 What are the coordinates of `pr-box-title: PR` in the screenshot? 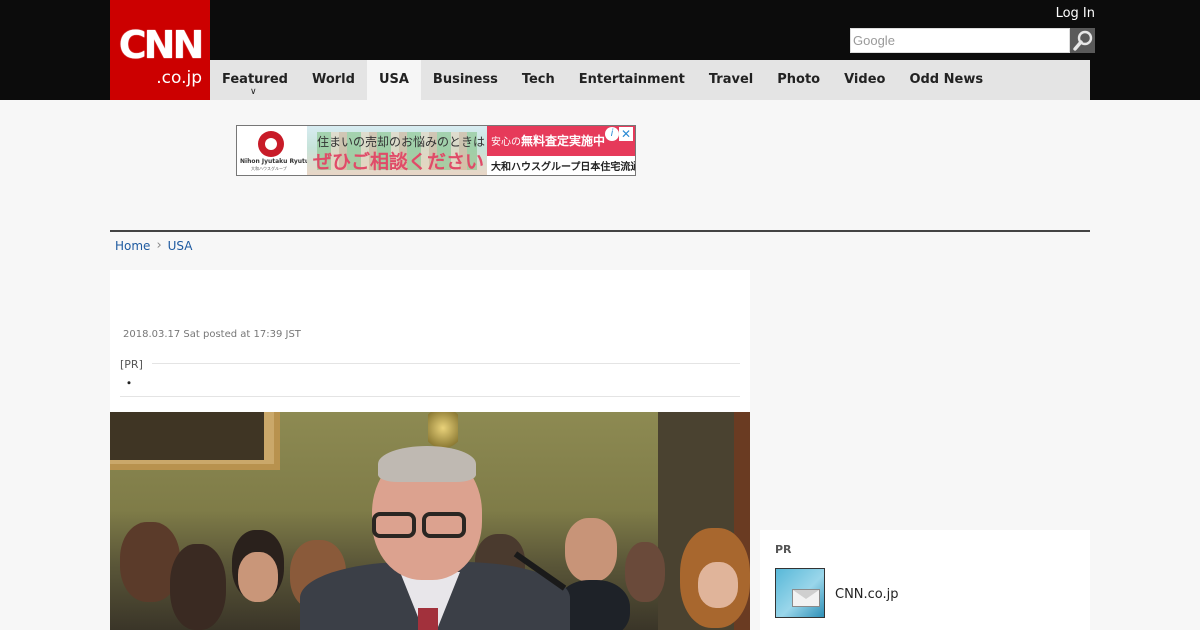 It's located at (783, 549).